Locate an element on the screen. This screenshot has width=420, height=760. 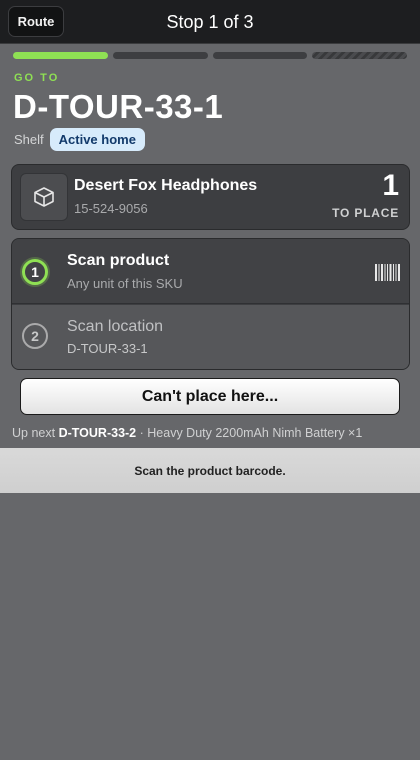
shelf-label: Shelf is located at coordinates (29, 139).